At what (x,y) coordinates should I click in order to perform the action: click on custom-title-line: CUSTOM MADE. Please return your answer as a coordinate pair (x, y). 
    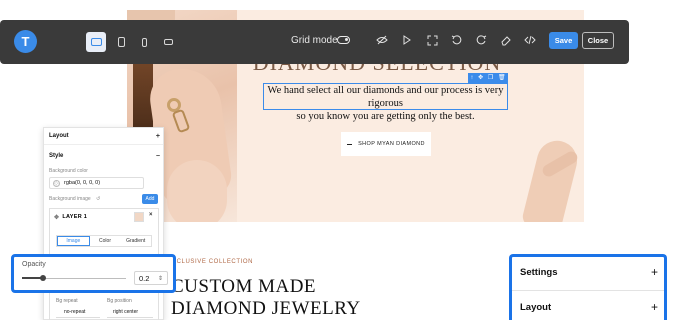
    Looking at the image, I should click on (244, 286).